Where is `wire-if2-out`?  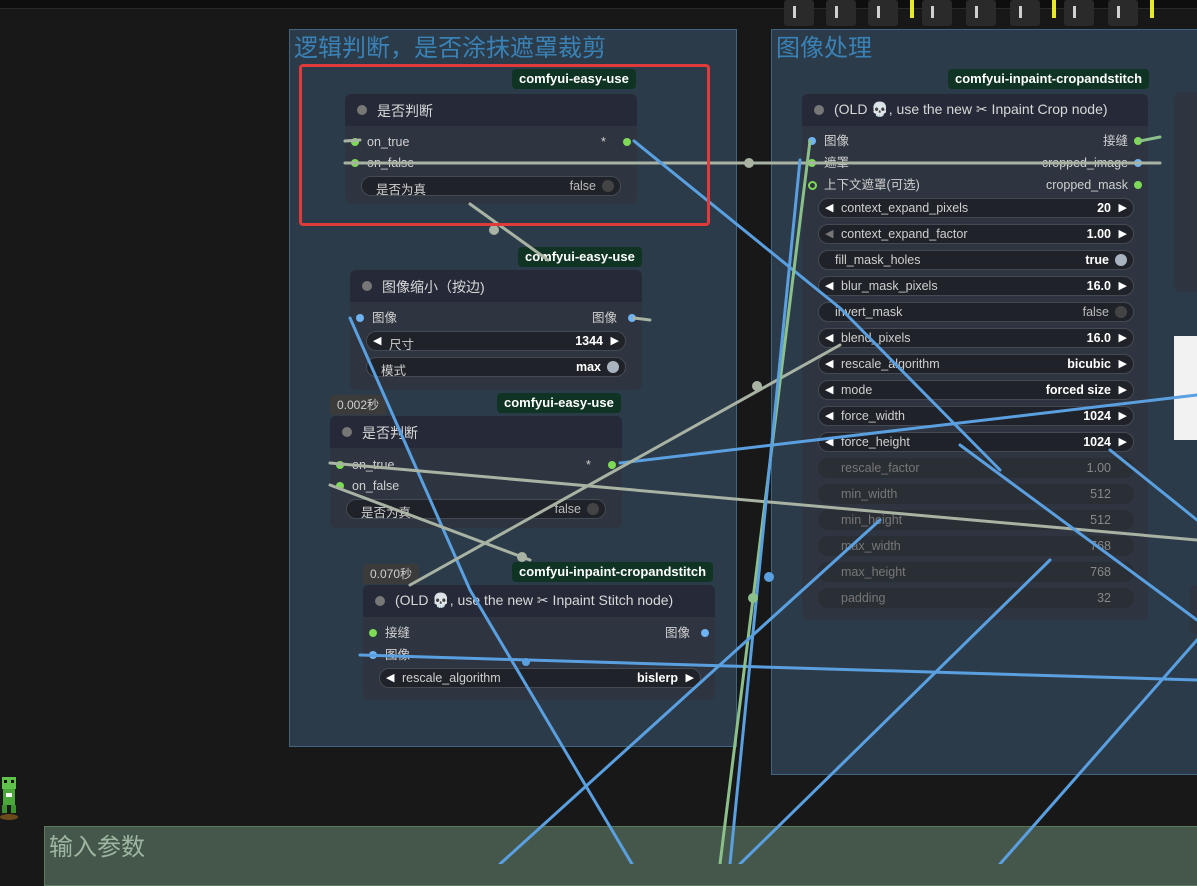 wire-if2-out is located at coordinates (907, 429).